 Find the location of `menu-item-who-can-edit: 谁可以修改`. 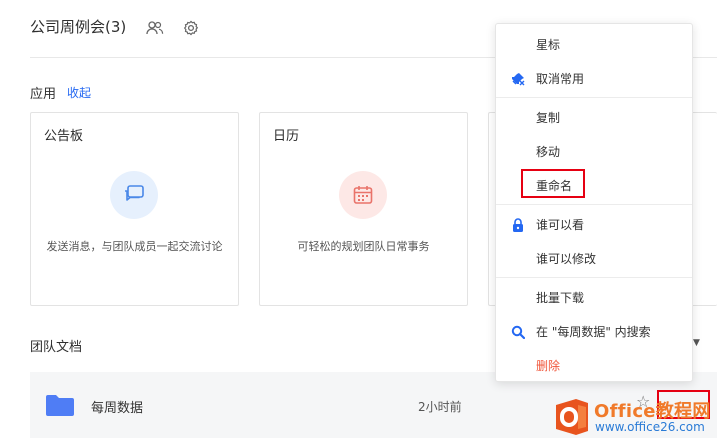

menu-item-who-can-edit: 谁可以修改 is located at coordinates (566, 258).